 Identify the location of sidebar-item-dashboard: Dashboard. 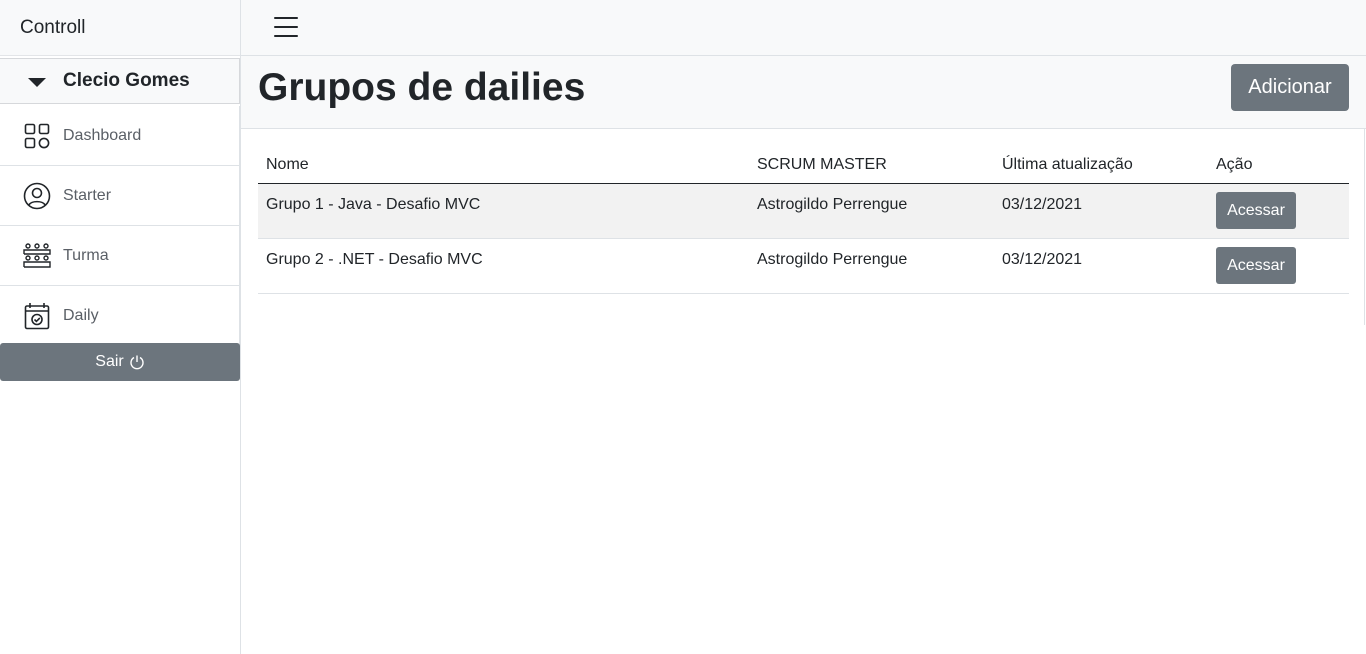
(119, 136).